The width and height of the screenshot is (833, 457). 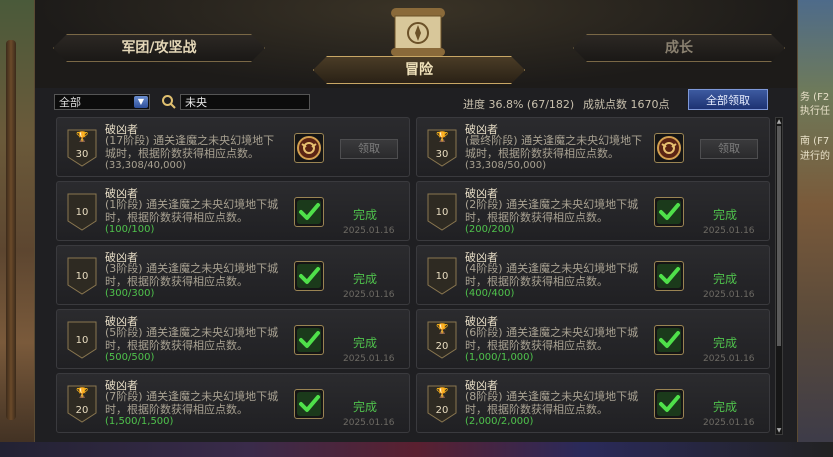 I want to click on scrollbar: ▲ ▼, so click(x=779, y=276).